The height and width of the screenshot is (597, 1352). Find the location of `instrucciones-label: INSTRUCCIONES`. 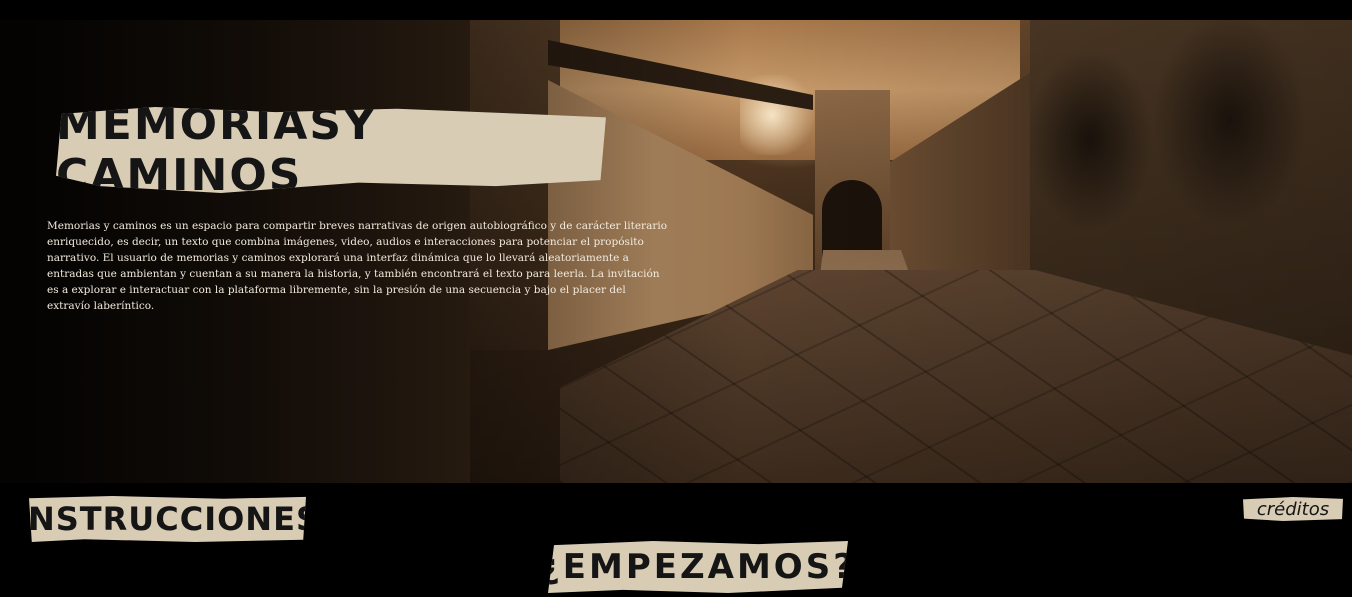

instrucciones-label: INSTRUCCIONES is located at coordinates (167, 519).